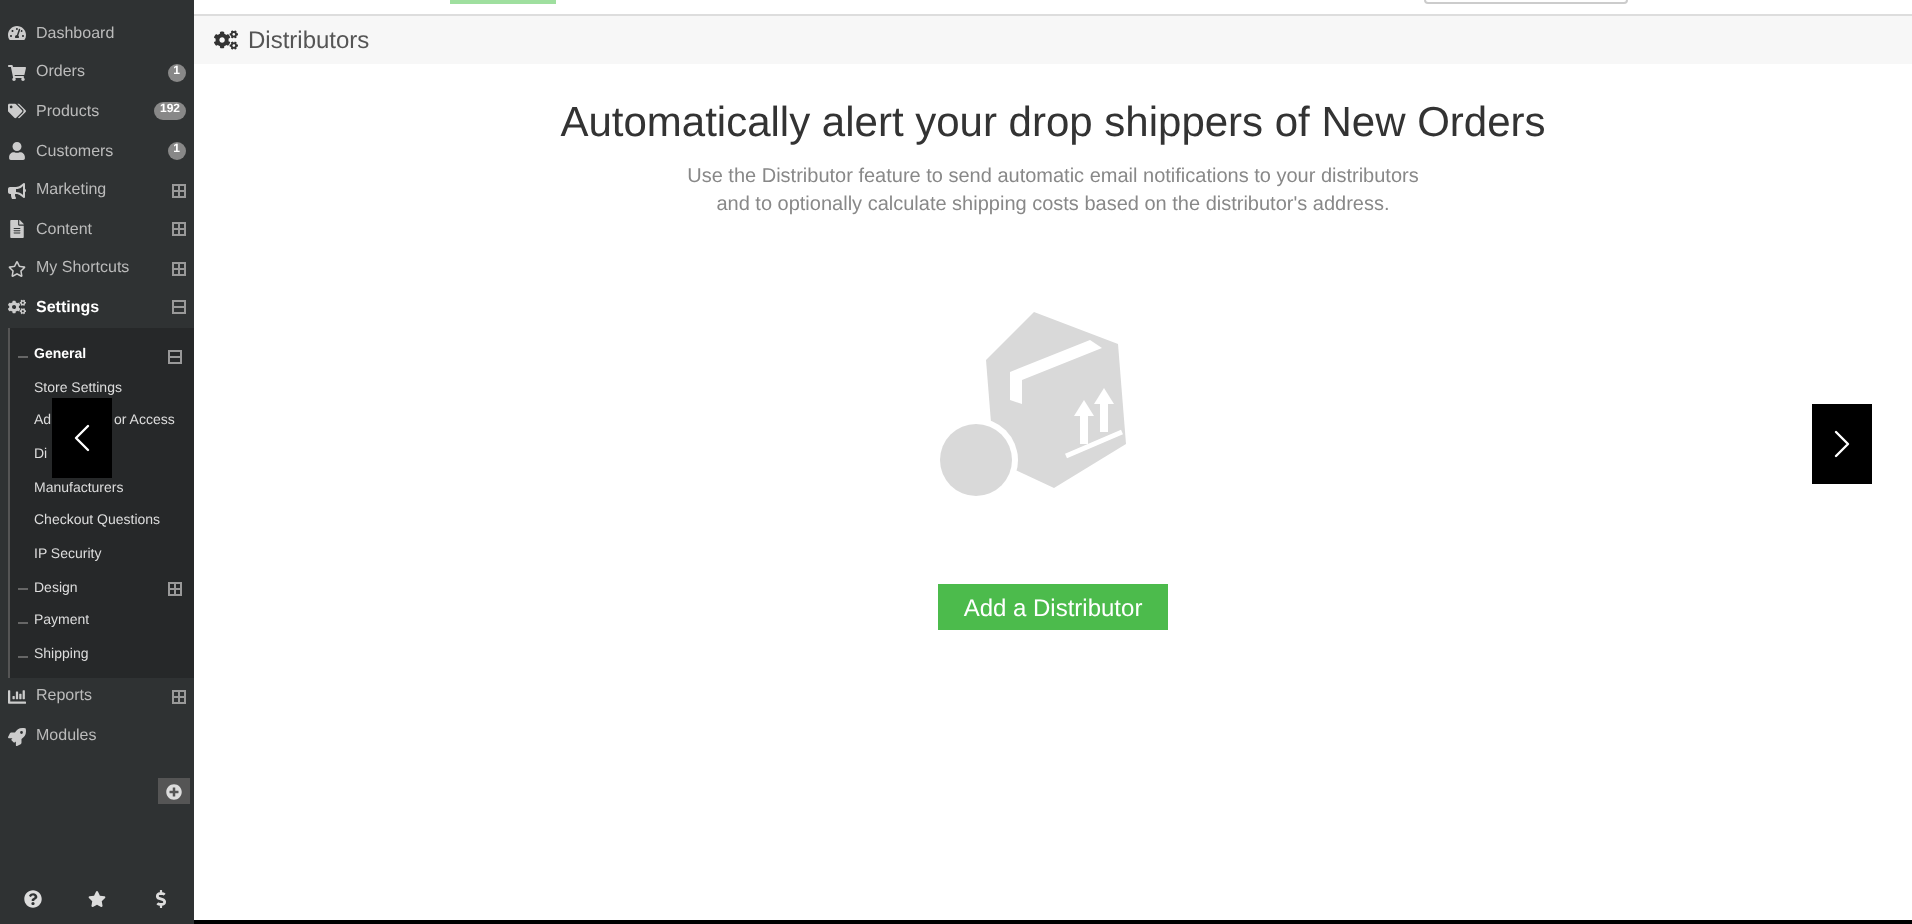 The height and width of the screenshot is (924, 1912). What do you see at coordinates (17, 72) in the screenshot?
I see `cart-icon` at bounding box center [17, 72].